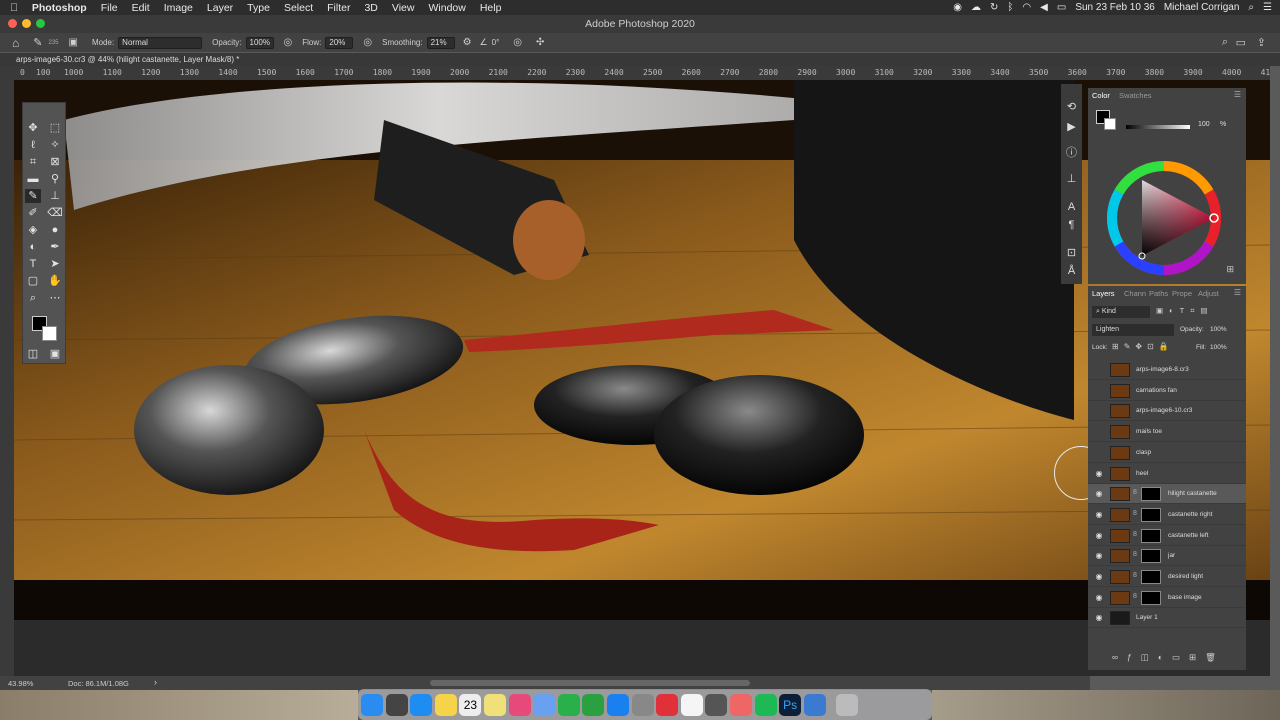  Describe the element at coordinates (12, 23) in the screenshot. I see `close-window-button` at that location.